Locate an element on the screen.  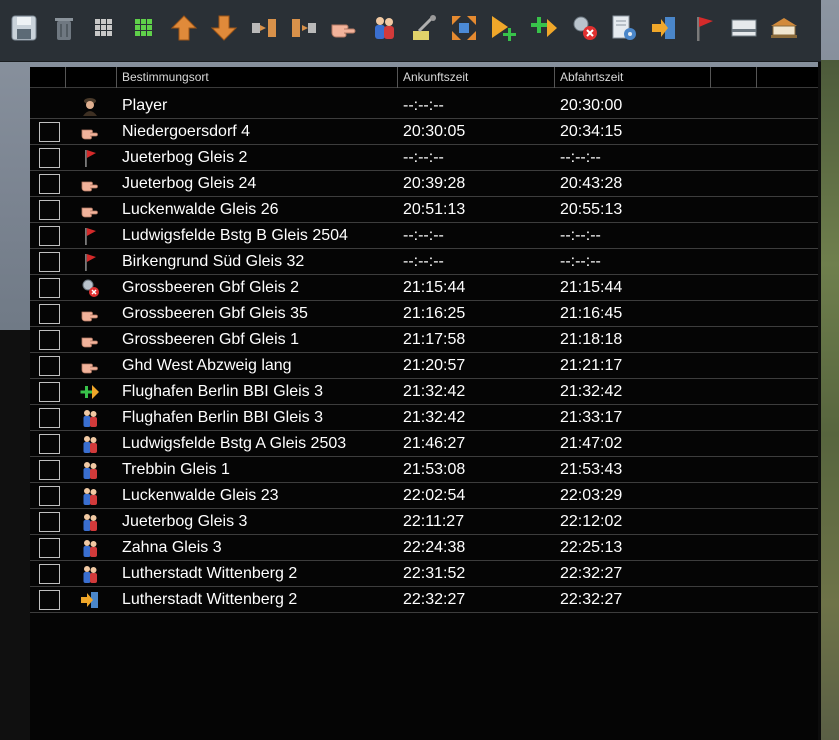
table-row: Luckenwalde Gleis 26 20:51:13 20:55:13 is located at coordinates (424, 210).